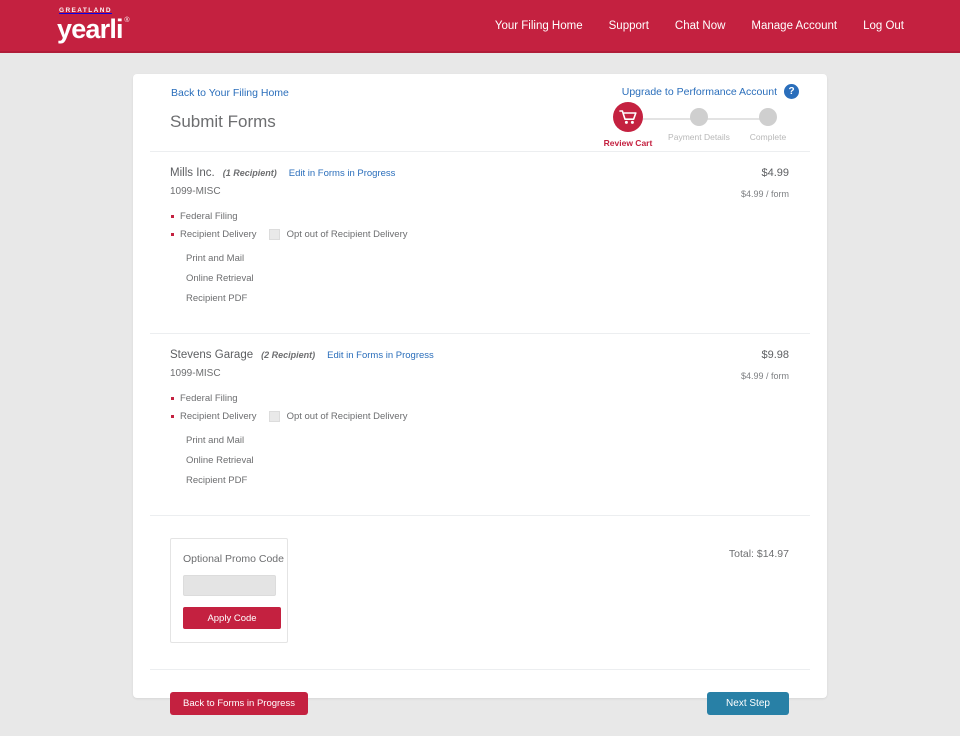 Image resolution: width=960 pixels, height=736 pixels. I want to click on cart-item-price: $9.98, so click(775, 355).